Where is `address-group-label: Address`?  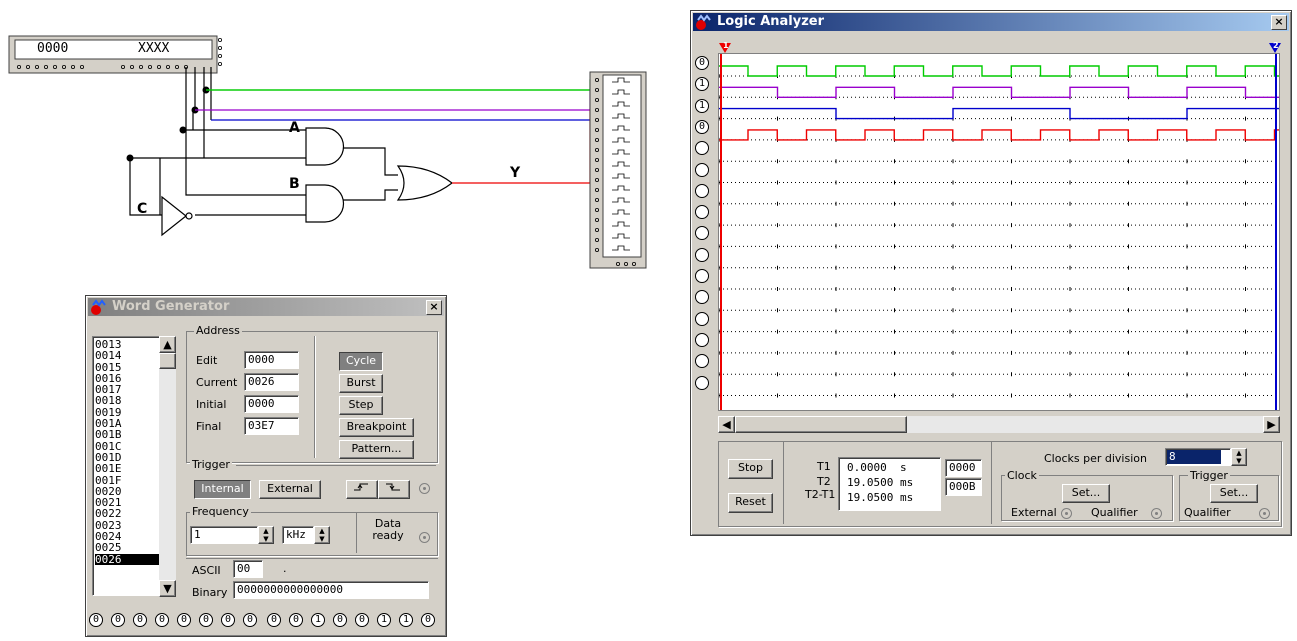 address-group-label: Address is located at coordinates (218, 330).